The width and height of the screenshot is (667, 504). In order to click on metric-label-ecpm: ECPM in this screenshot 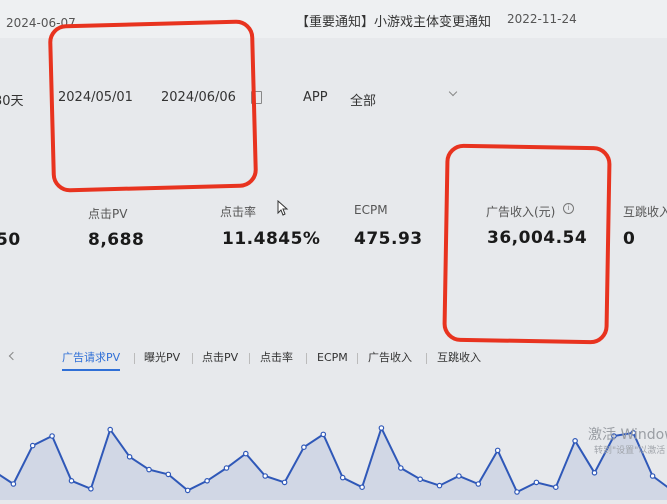, I will do `click(371, 210)`.